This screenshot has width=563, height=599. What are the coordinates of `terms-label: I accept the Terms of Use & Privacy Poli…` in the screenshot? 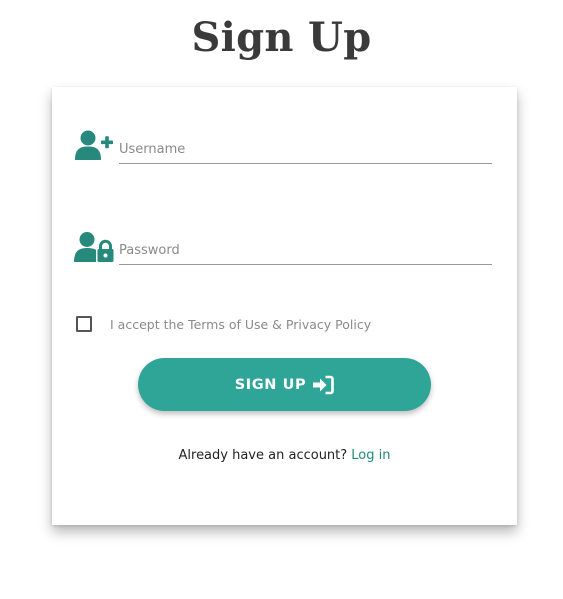 It's located at (240, 324).